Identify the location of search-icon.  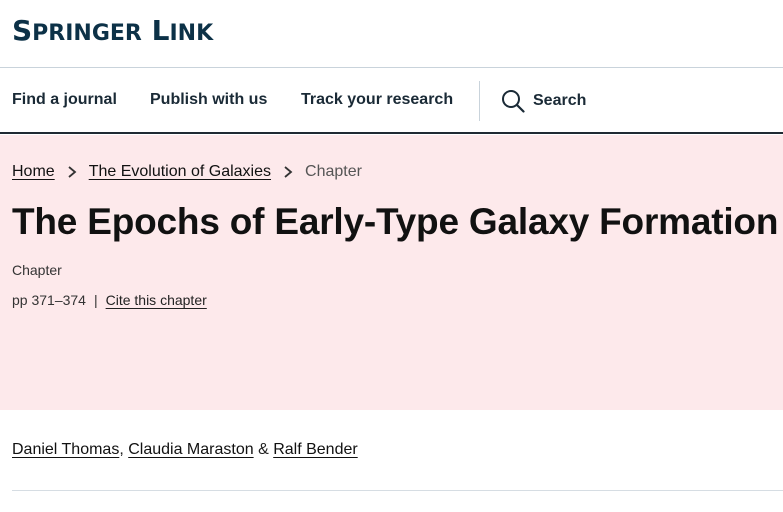
(513, 101).